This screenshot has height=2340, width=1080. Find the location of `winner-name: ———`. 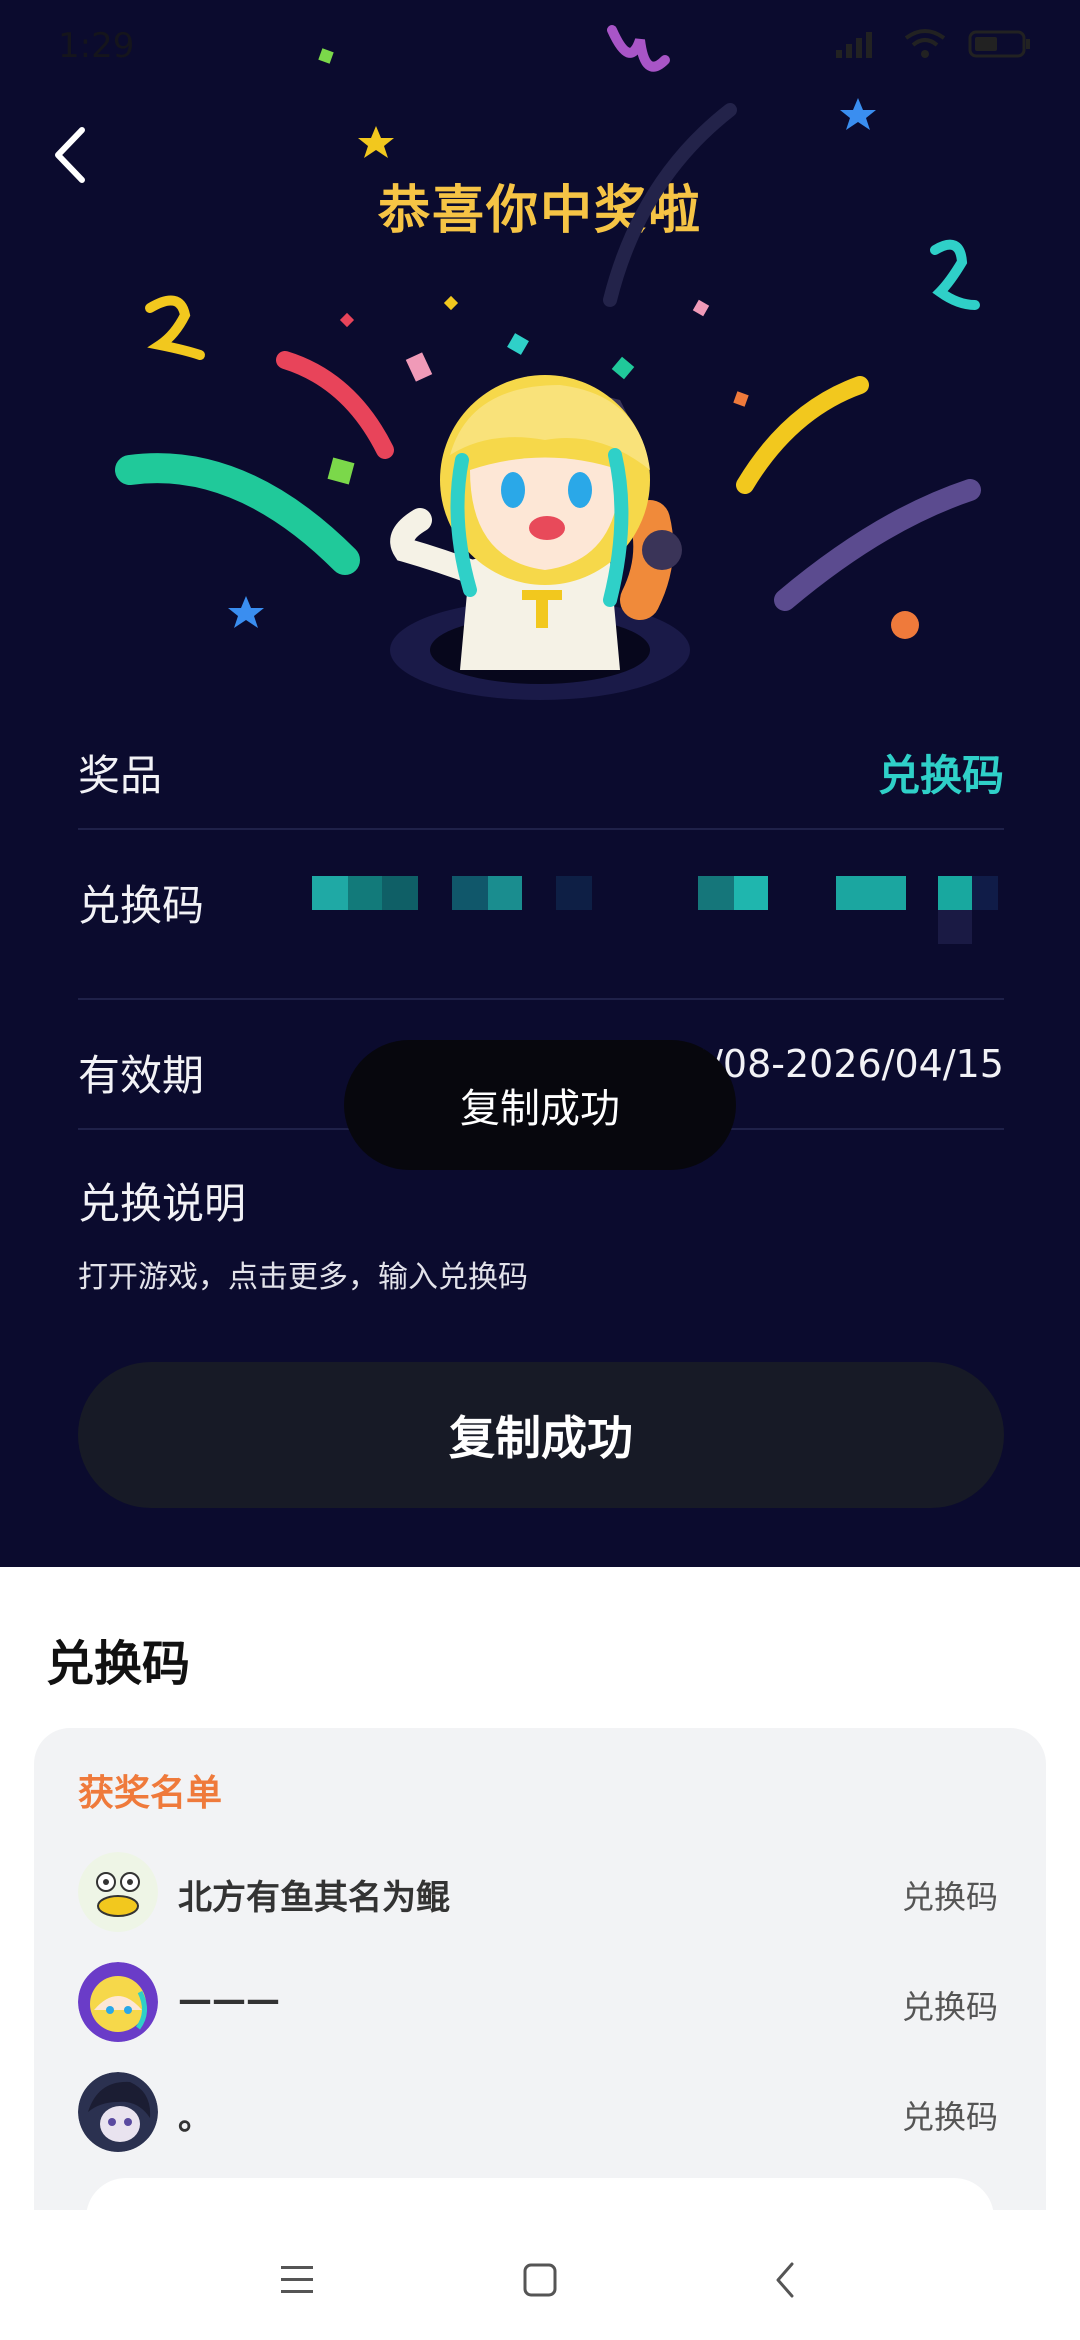

winner-name: ——— is located at coordinates (229, 2000).